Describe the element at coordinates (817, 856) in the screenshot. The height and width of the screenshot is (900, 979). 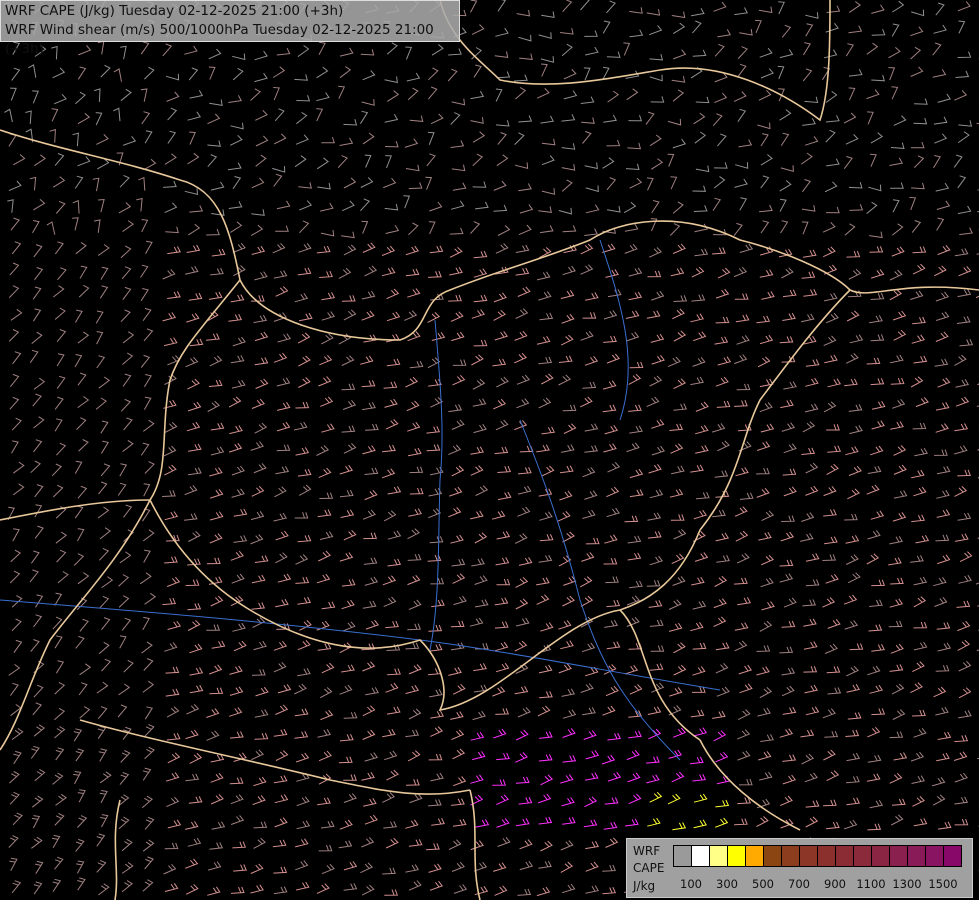
I see `legend-color-scale` at that location.